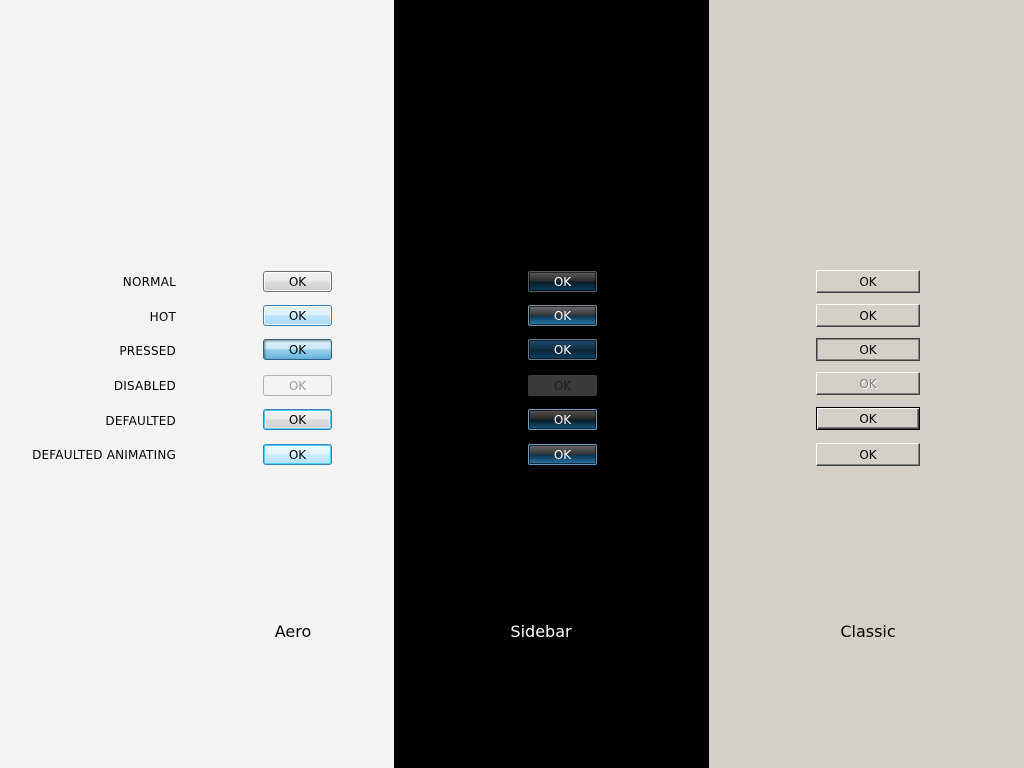 This screenshot has height=768, width=1024. I want to click on aero-ok-button-pressed: OK, so click(297, 349).